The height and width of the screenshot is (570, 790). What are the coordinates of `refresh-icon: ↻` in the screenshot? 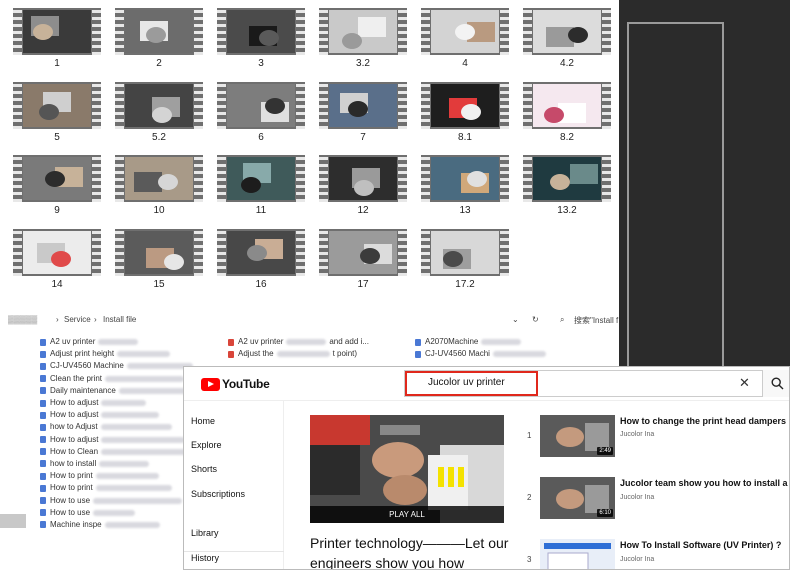 It's located at (535, 319).